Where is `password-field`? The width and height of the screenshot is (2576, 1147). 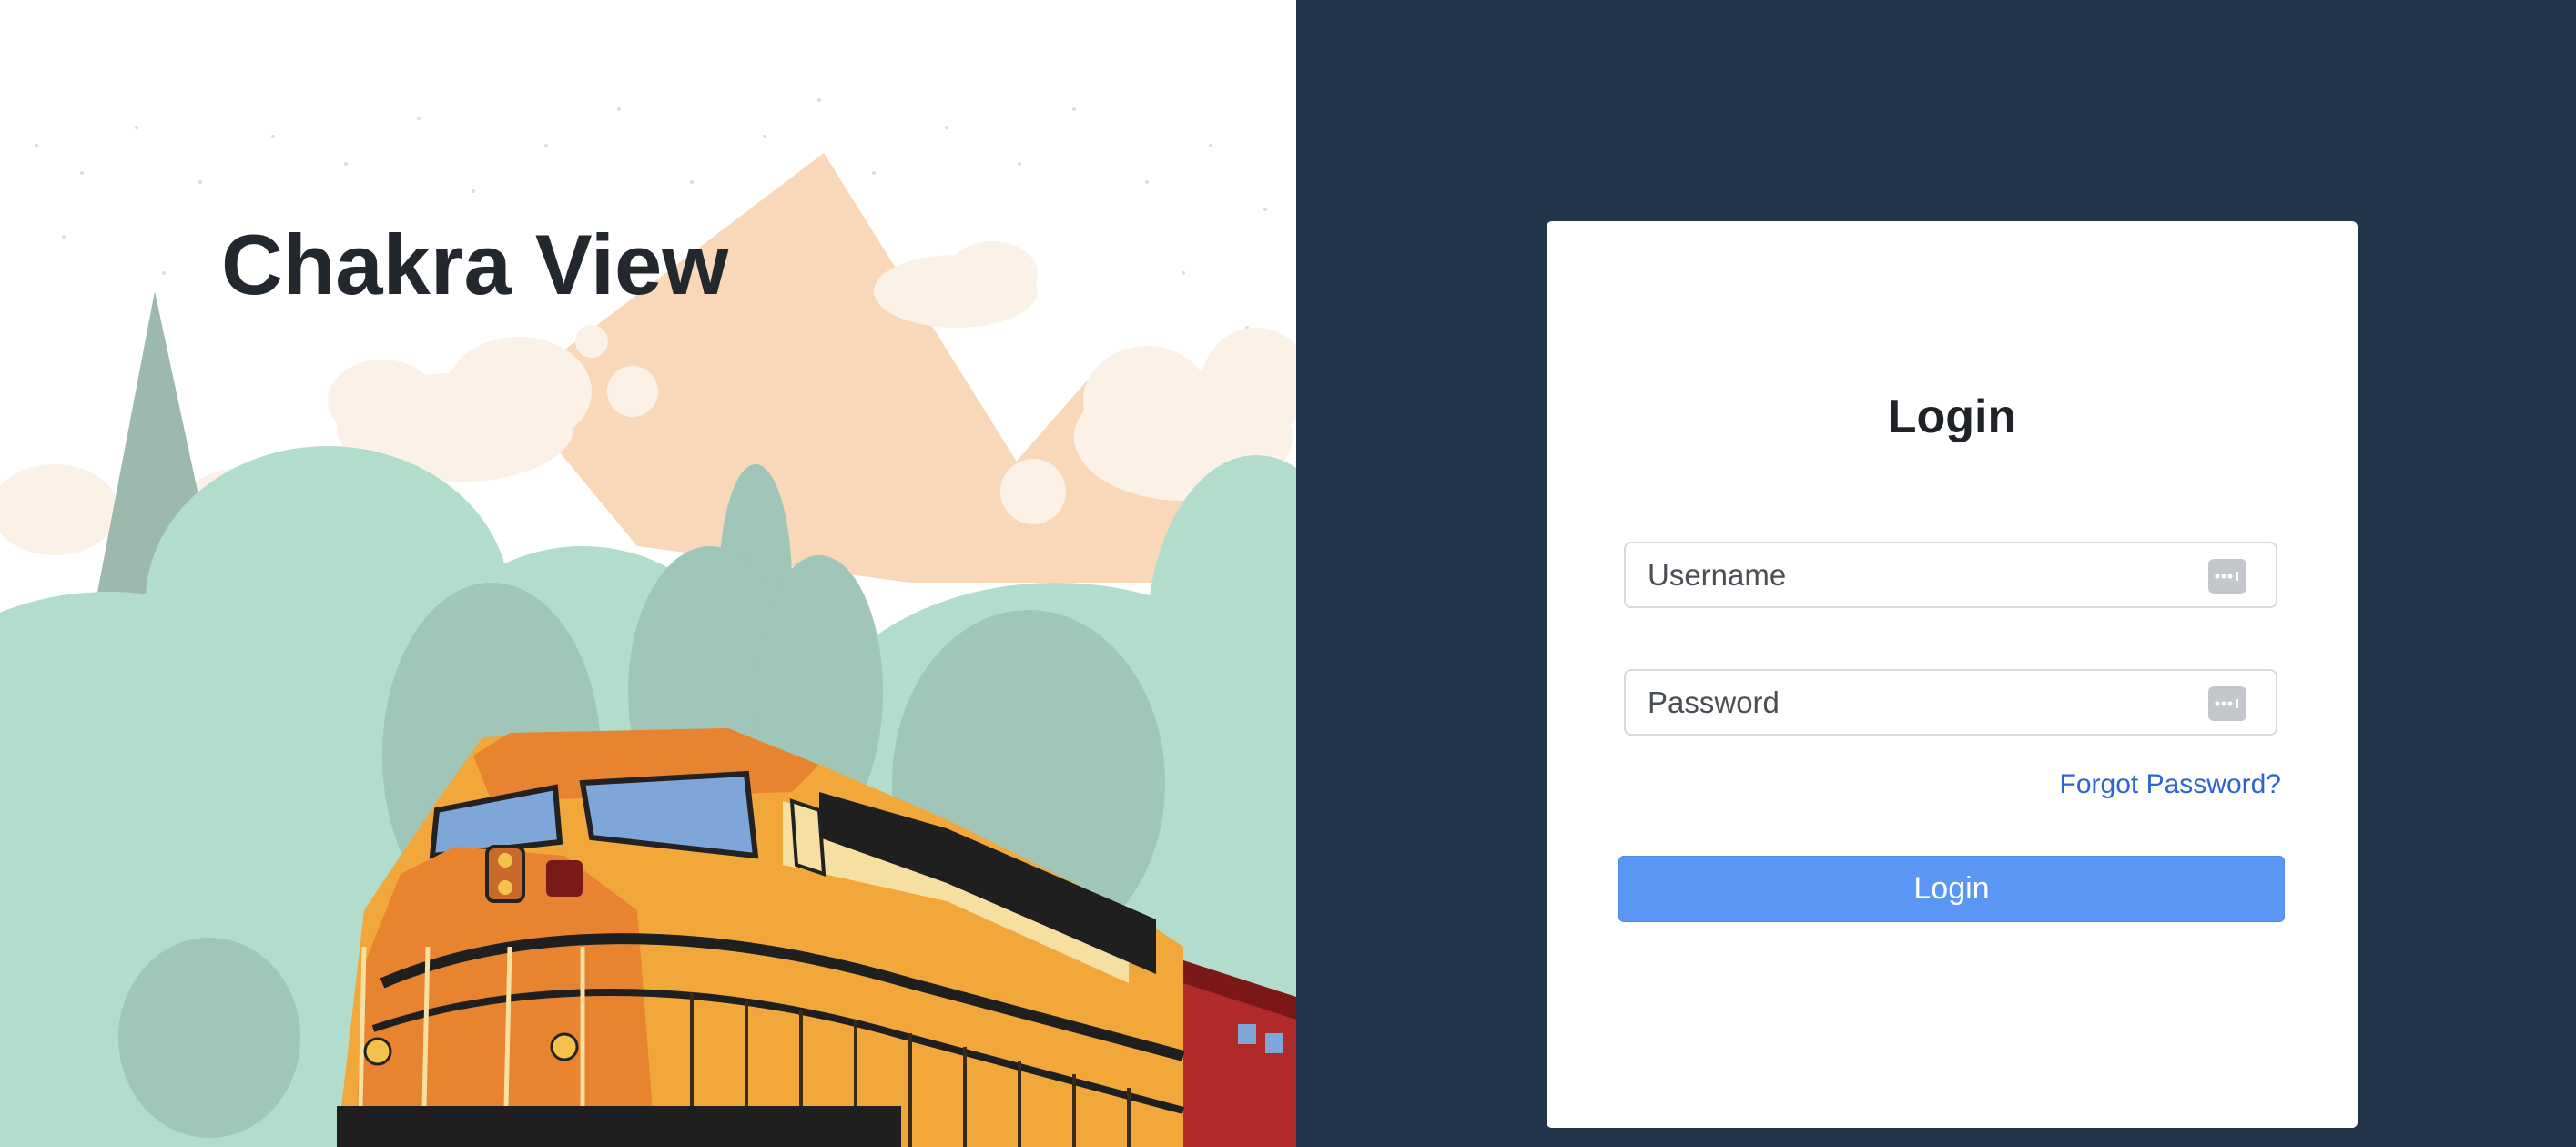 password-field is located at coordinates (1950, 702).